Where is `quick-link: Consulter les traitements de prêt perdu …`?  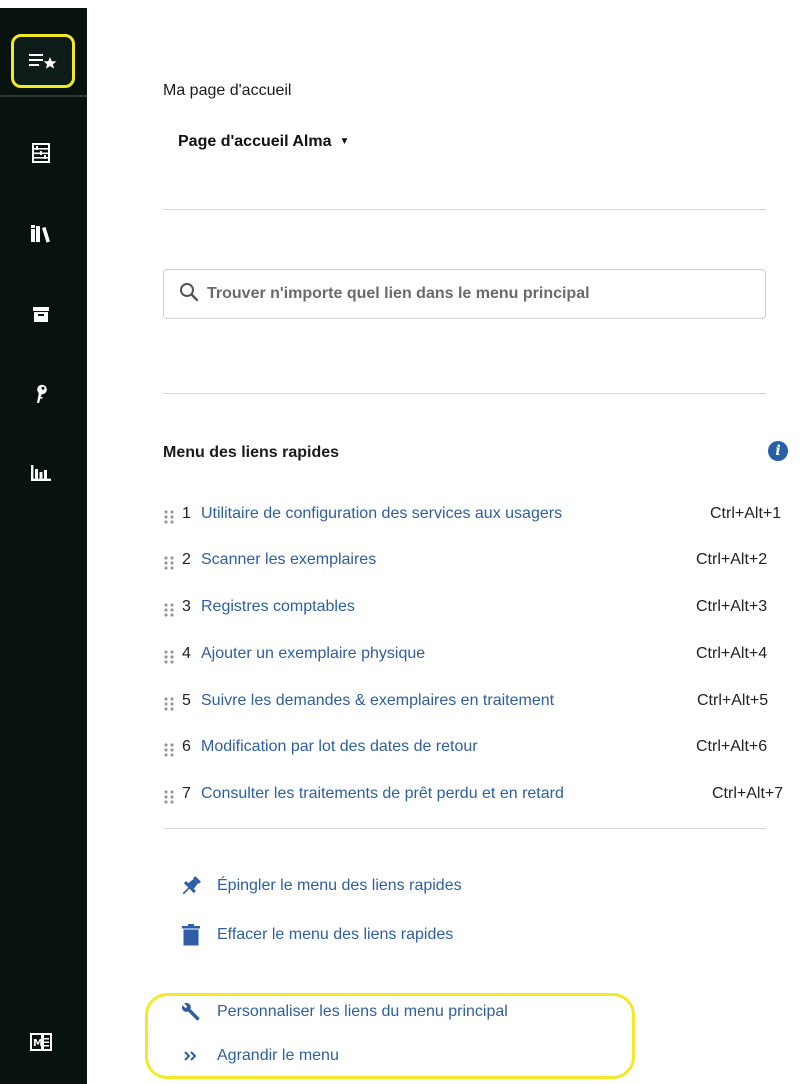
quick-link: Consulter les traitements de prêt perdu … is located at coordinates (382, 794).